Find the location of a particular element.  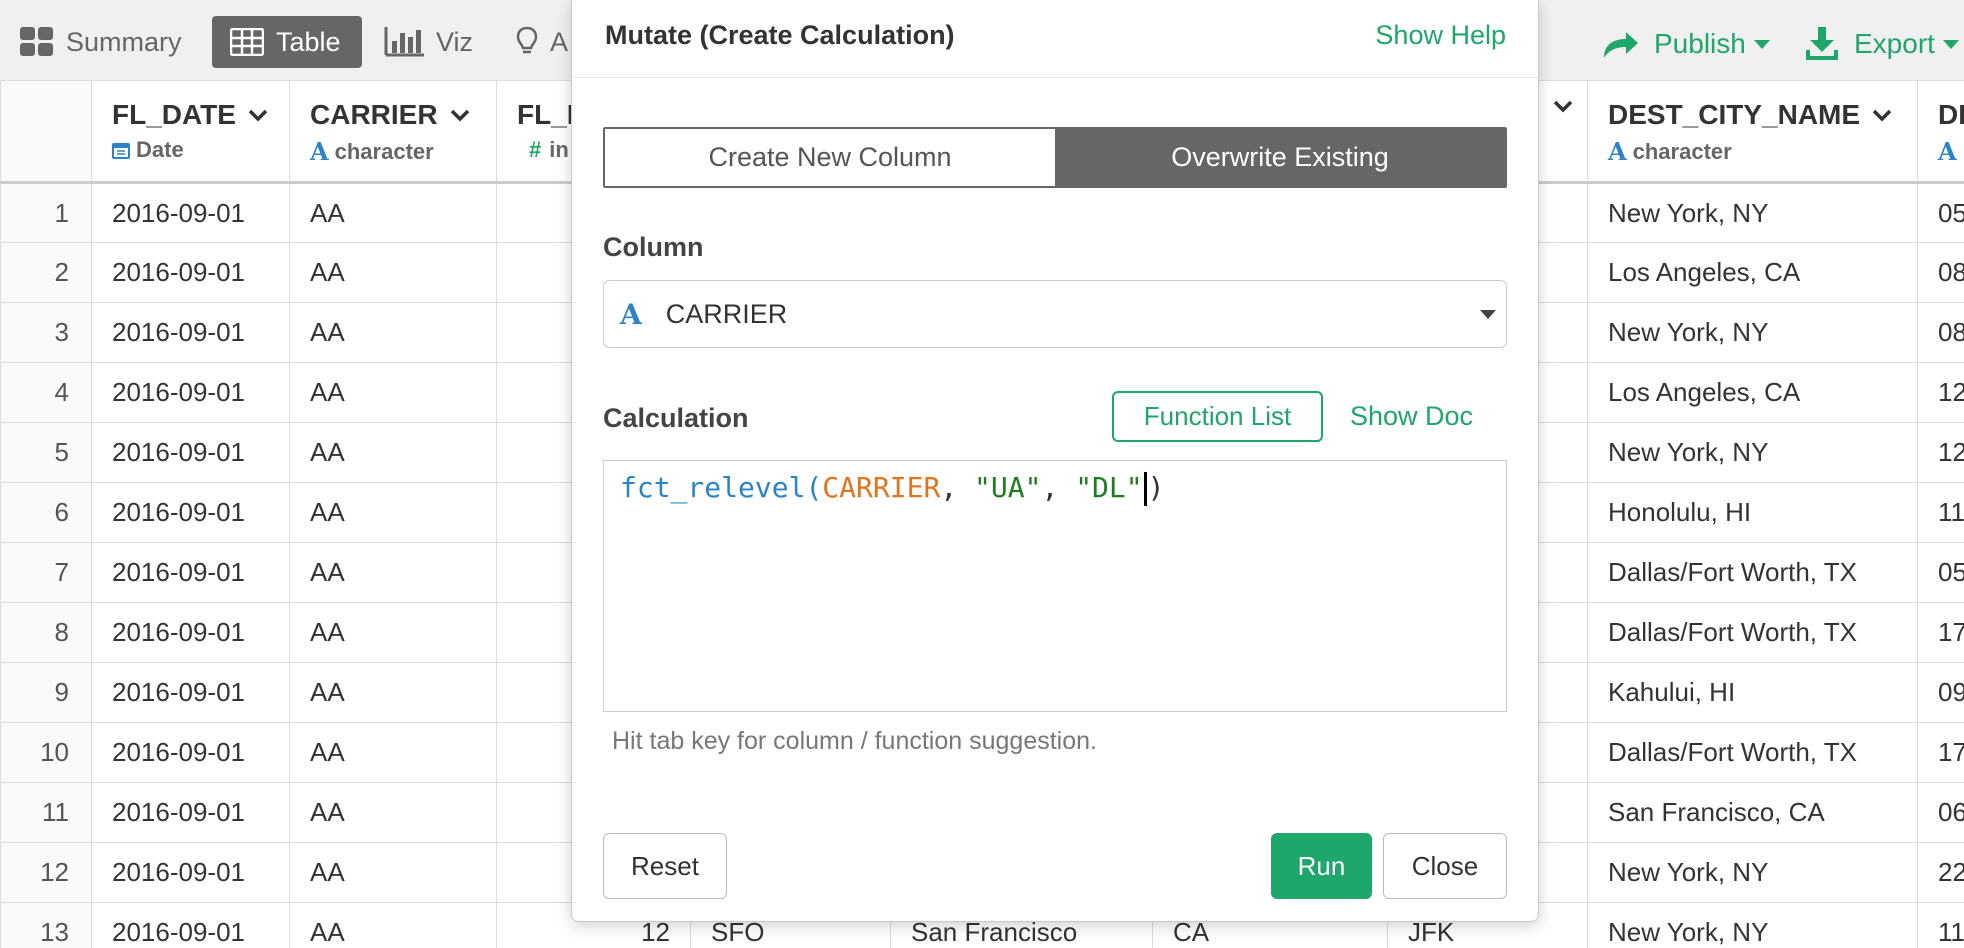

publish-button: Publish is located at coordinates (1685, 44).